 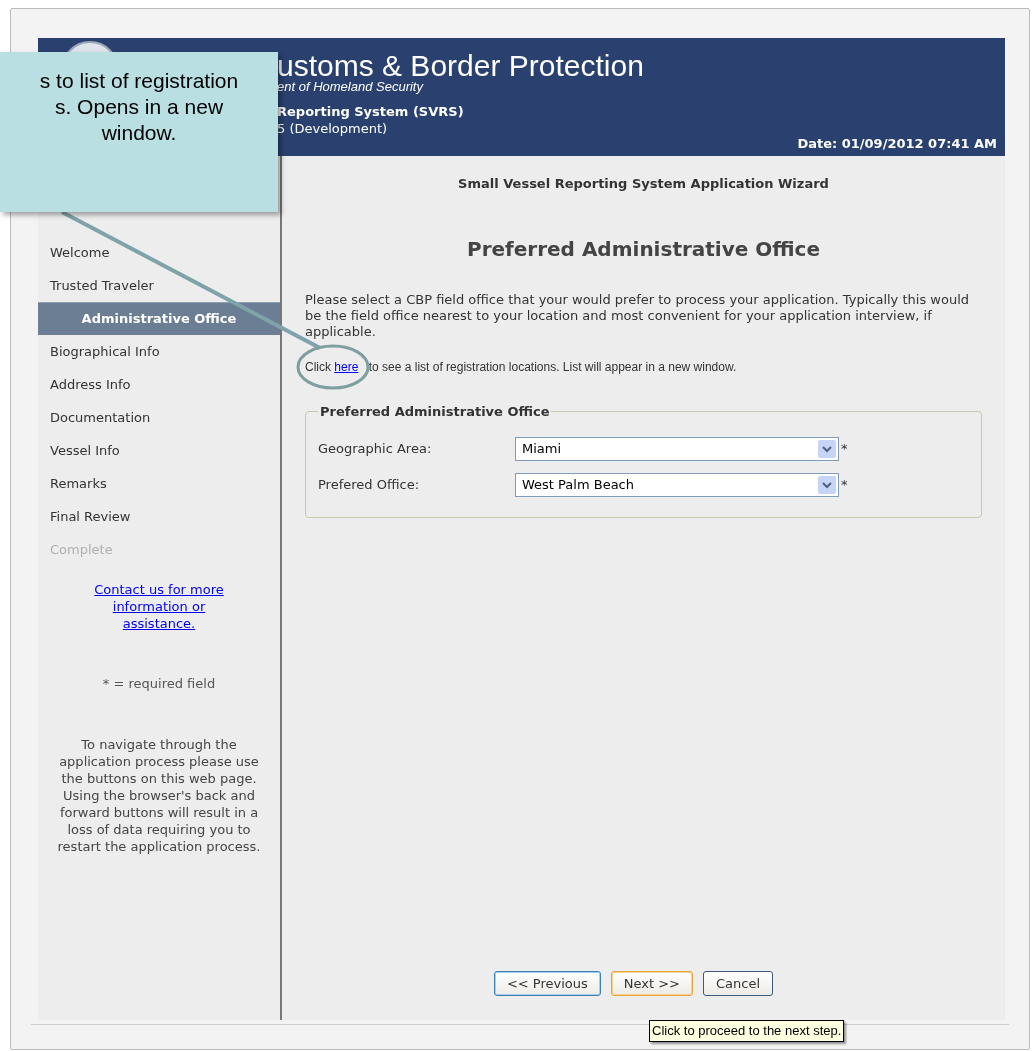 What do you see at coordinates (651, 983) in the screenshot?
I see `nav-button: Next >>` at bounding box center [651, 983].